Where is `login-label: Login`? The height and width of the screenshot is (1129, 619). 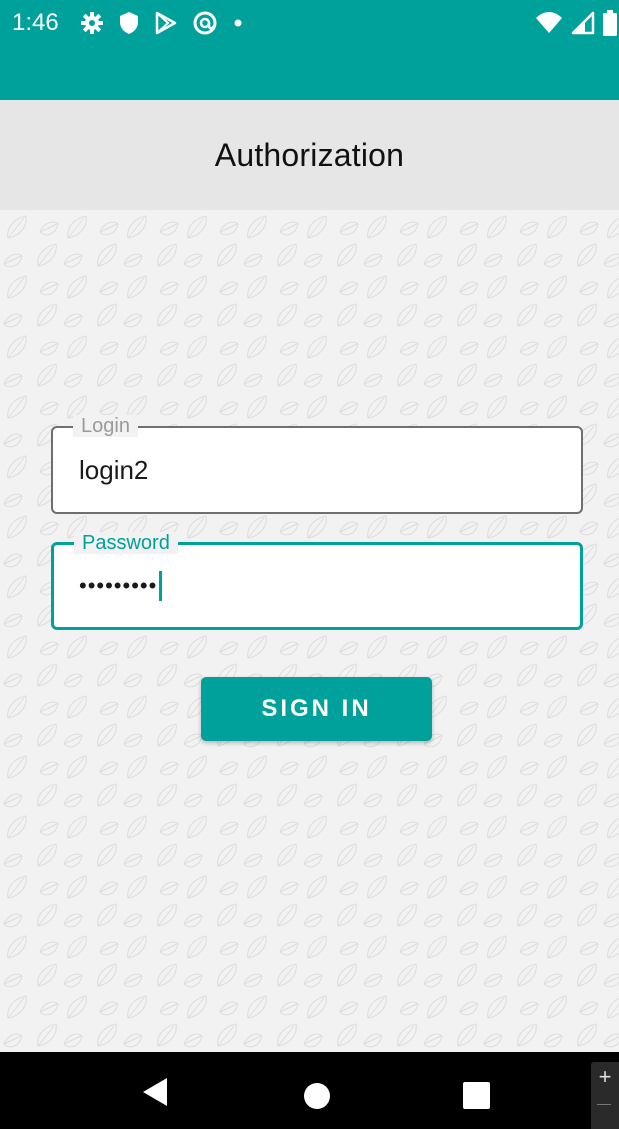 login-label: Login is located at coordinates (105, 426).